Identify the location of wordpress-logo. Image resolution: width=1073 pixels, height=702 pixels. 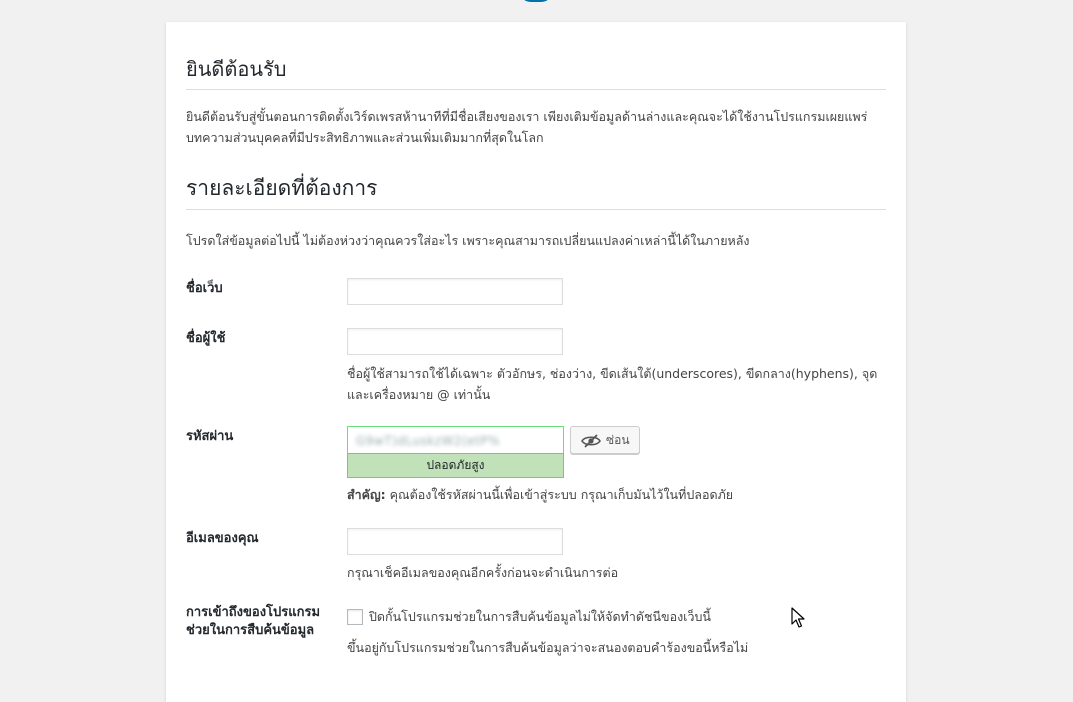
(536, 1).